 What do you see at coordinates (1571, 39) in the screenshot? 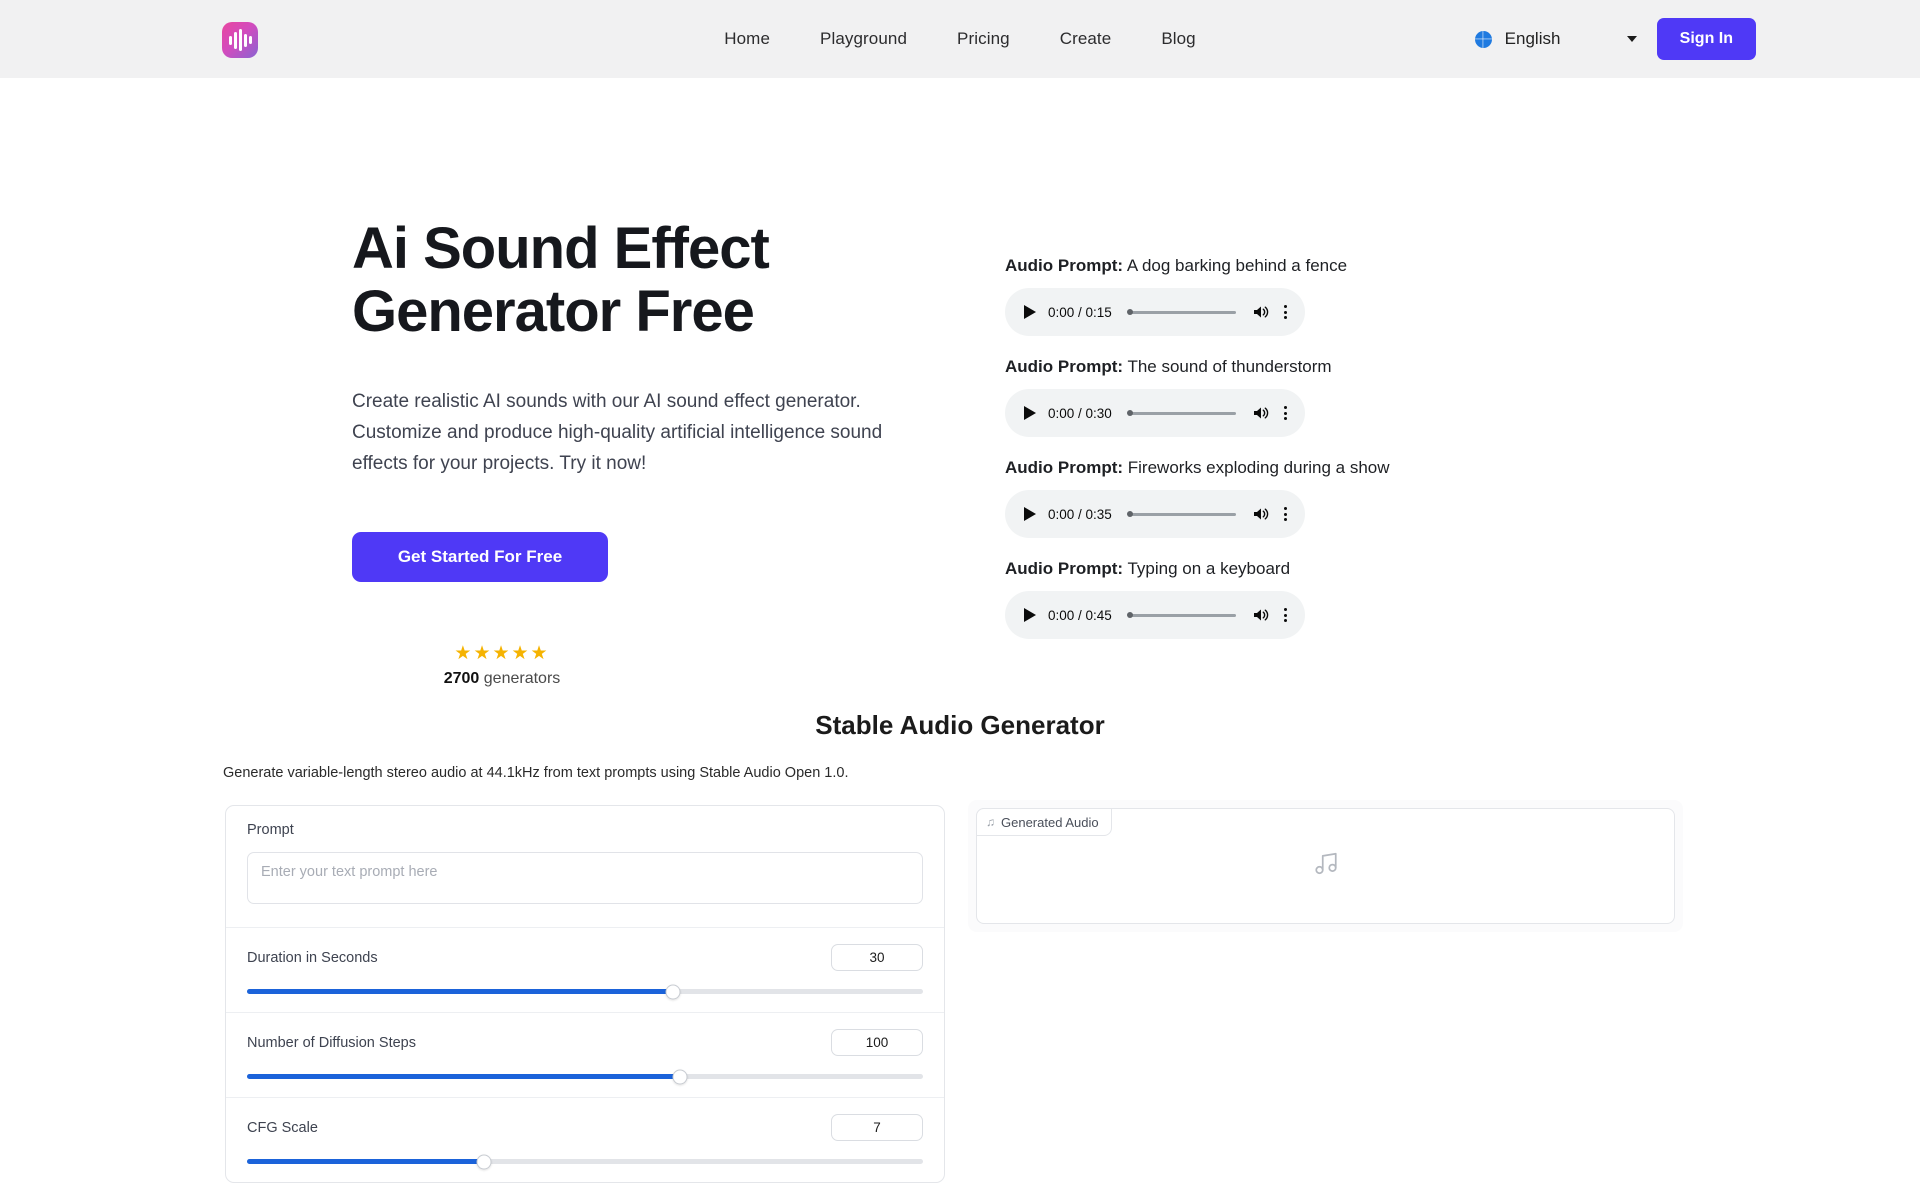
I see `language-selector: English` at bounding box center [1571, 39].